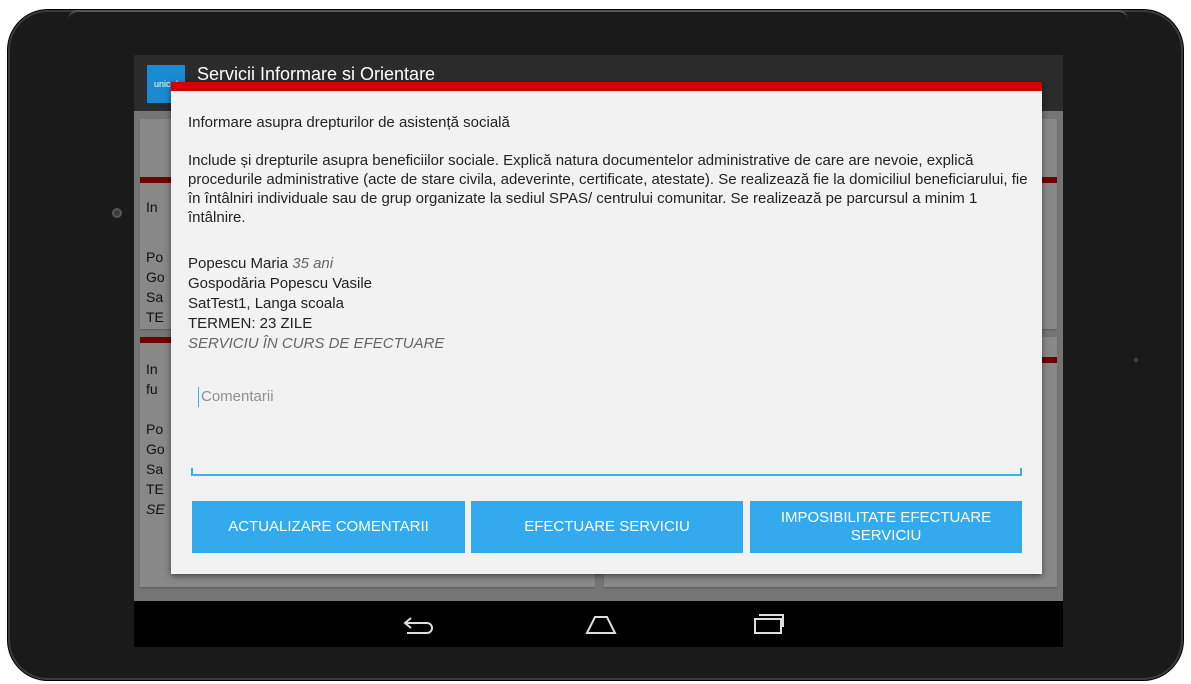  I want to click on comment-field: Comentarii, so click(606, 429).